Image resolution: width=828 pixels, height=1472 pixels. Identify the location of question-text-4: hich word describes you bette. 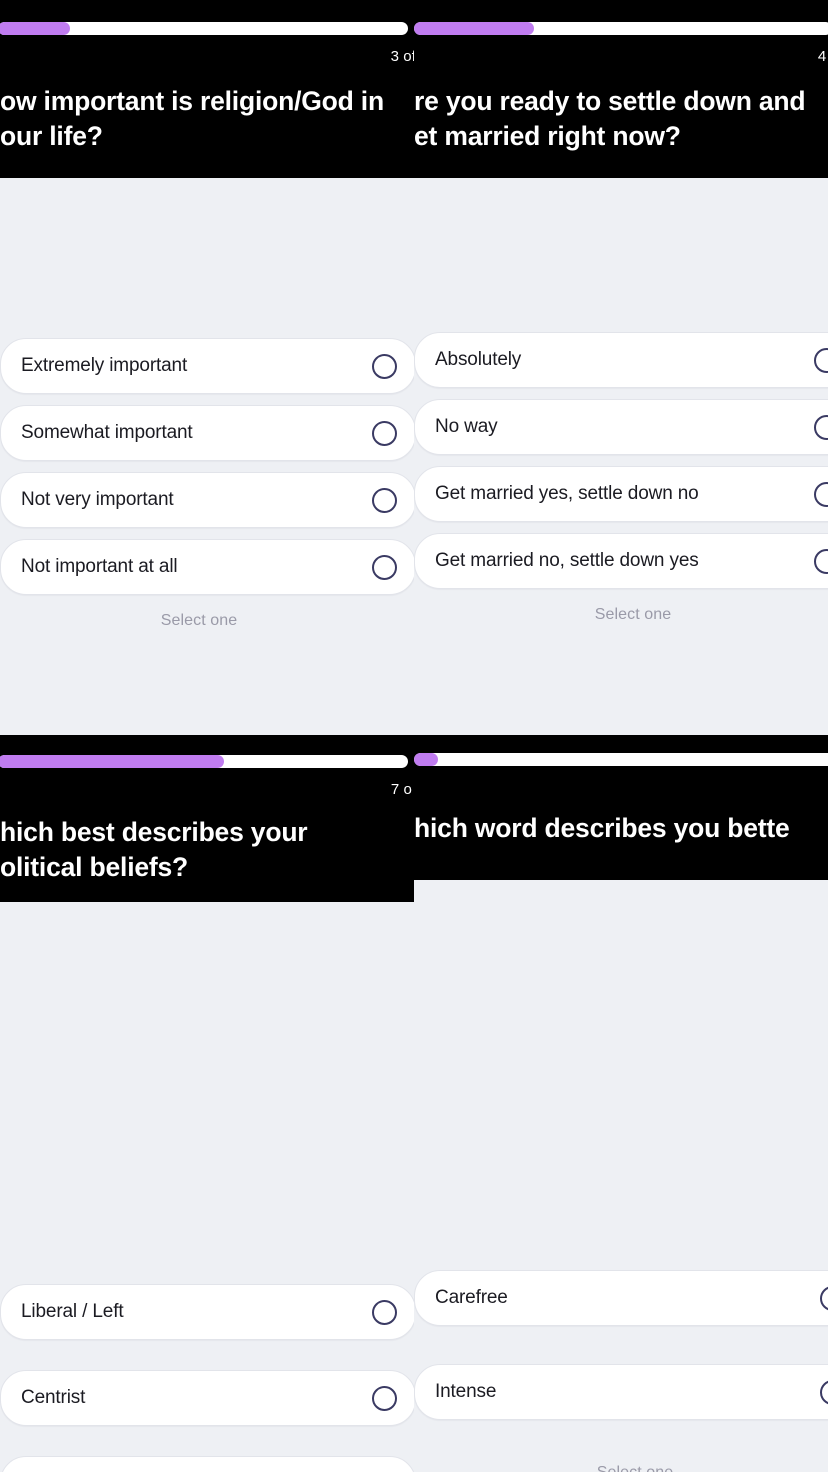
(602, 828).